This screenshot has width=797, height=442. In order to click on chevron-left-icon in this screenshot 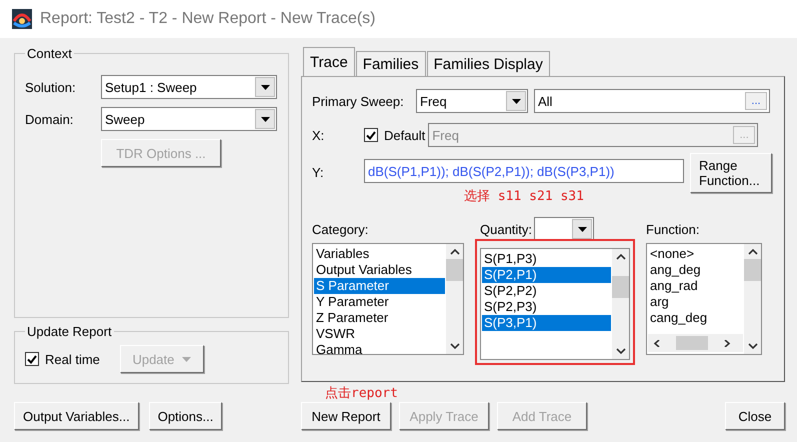, I will do `click(657, 343)`.